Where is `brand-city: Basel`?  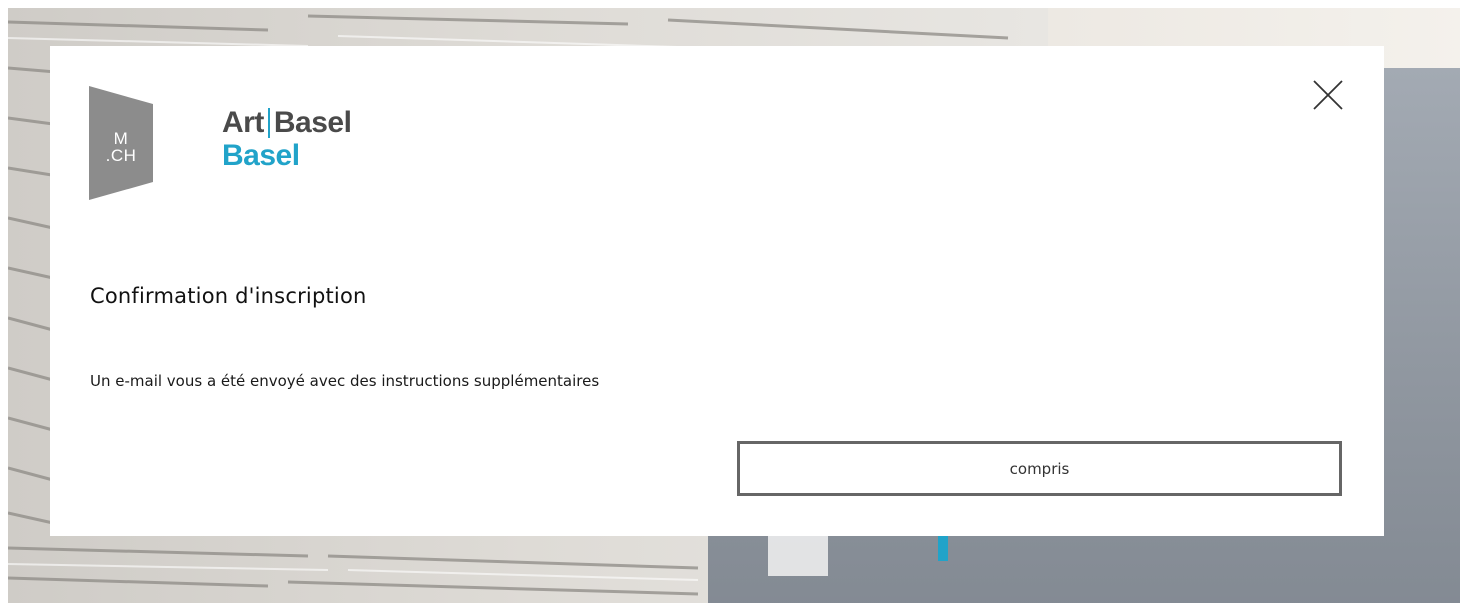 brand-city: Basel is located at coordinates (261, 155).